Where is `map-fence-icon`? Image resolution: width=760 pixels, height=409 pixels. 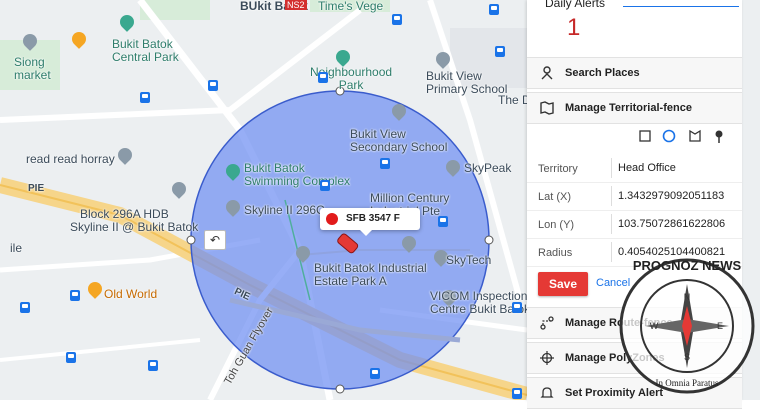 map-fence-icon is located at coordinates (547, 108).